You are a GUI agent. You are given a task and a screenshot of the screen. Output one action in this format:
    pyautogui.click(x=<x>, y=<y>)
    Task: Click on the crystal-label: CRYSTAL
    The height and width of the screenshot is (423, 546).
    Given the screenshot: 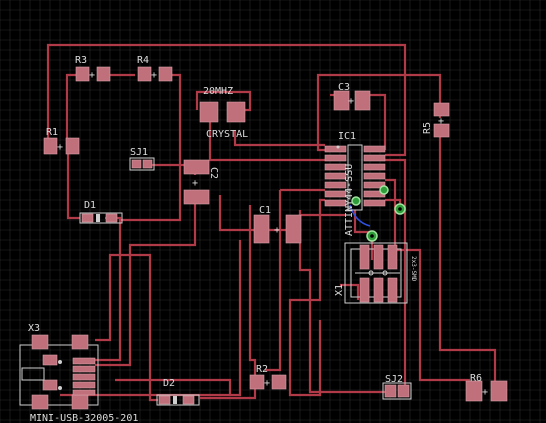 What is the action you would take?
    pyautogui.click(x=227, y=134)
    